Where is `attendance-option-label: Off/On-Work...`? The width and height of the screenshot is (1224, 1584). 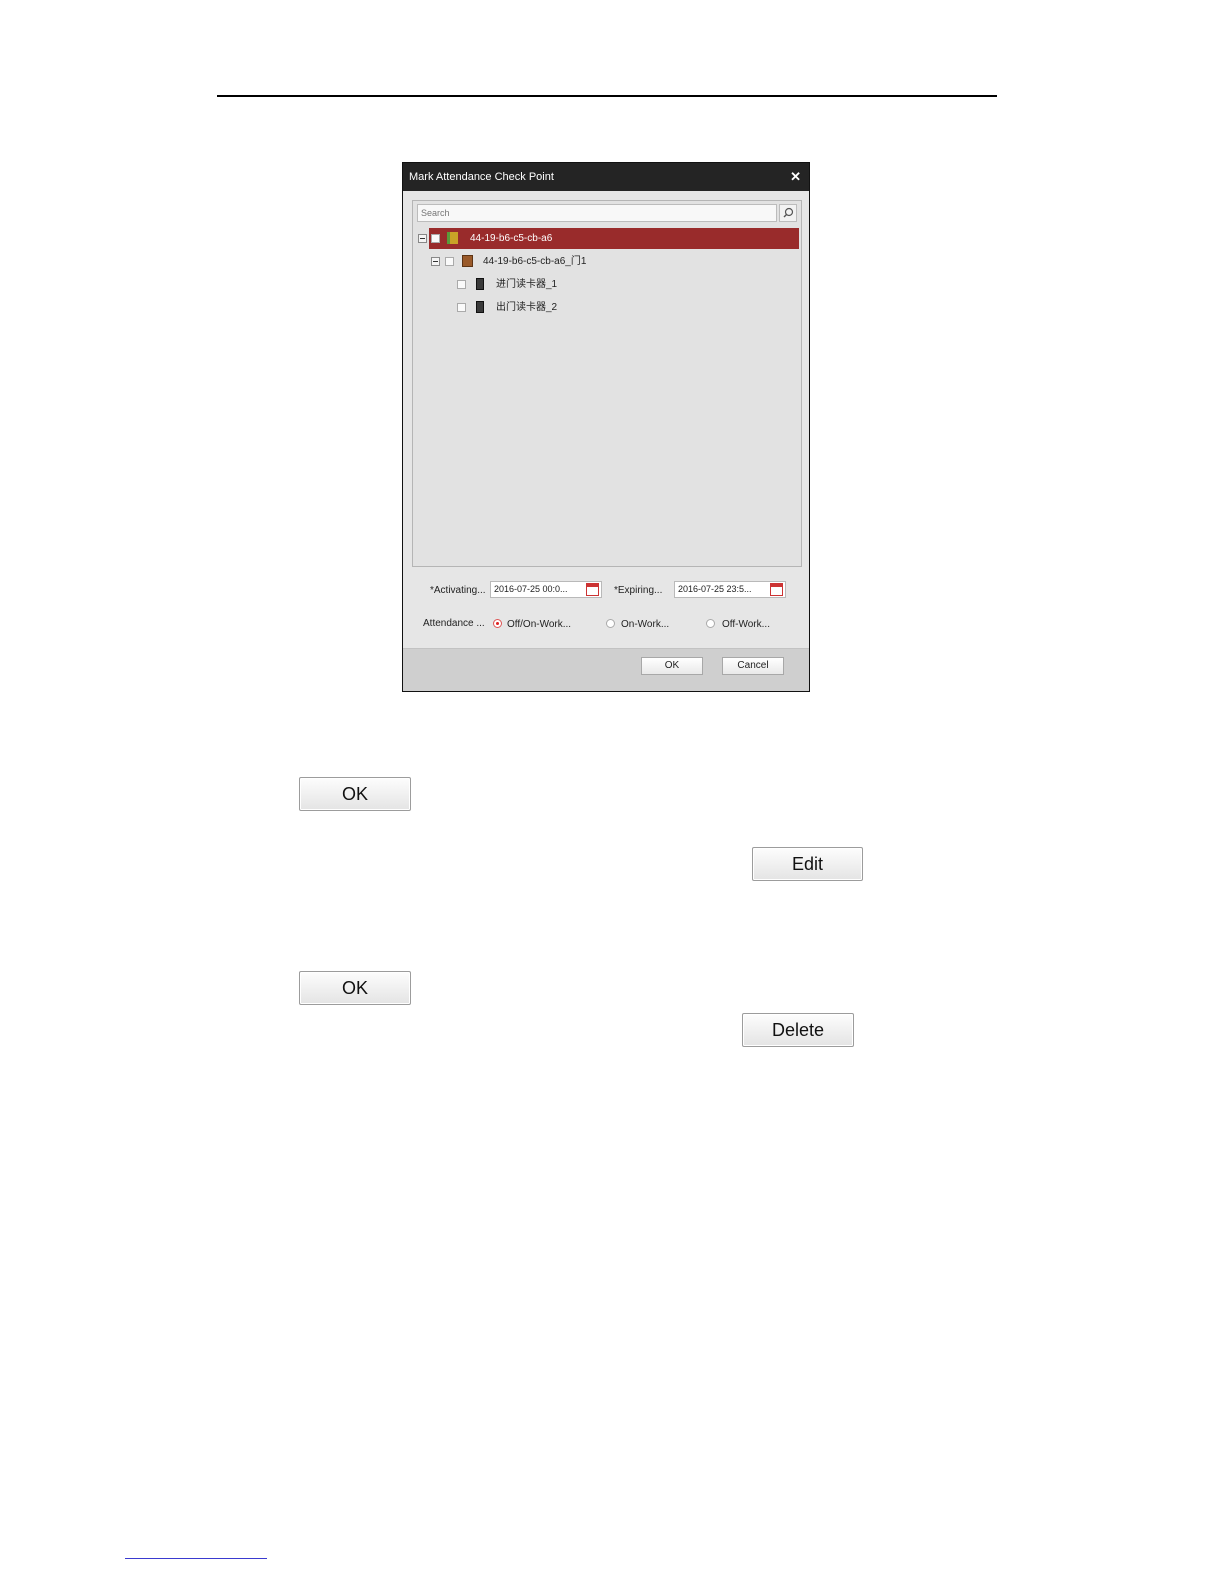
attendance-option-label: Off/On-Work... is located at coordinates (539, 624).